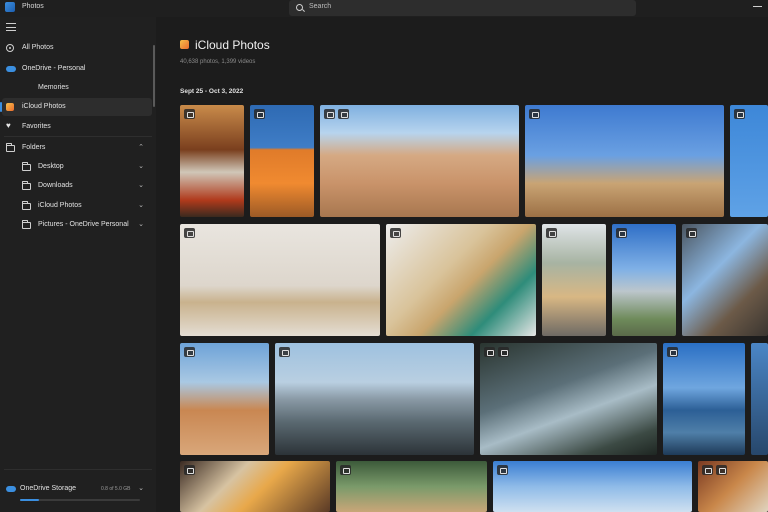  What do you see at coordinates (218, 62) in the screenshot?
I see `page-subtitle: 40,638 photos, 1,399 videos` at bounding box center [218, 62].